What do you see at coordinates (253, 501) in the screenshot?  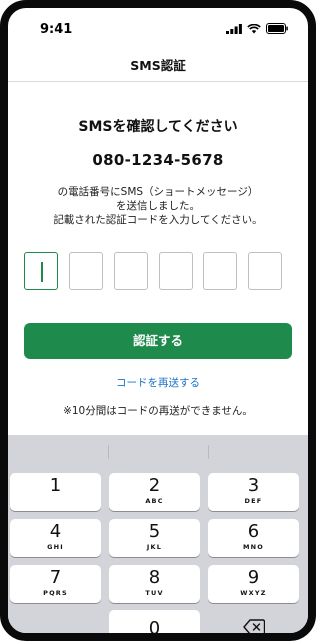 I see `key-letters: DEF` at bounding box center [253, 501].